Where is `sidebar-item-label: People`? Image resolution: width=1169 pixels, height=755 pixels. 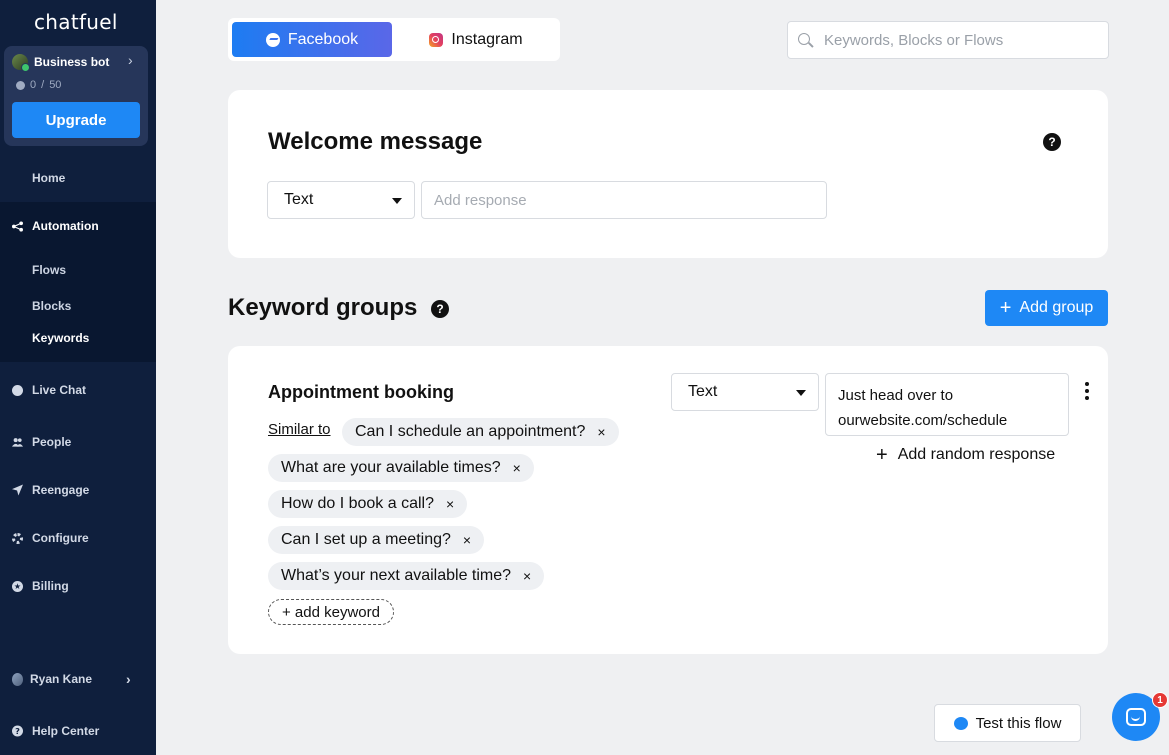
sidebar-item-label: People is located at coordinates (52, 442).